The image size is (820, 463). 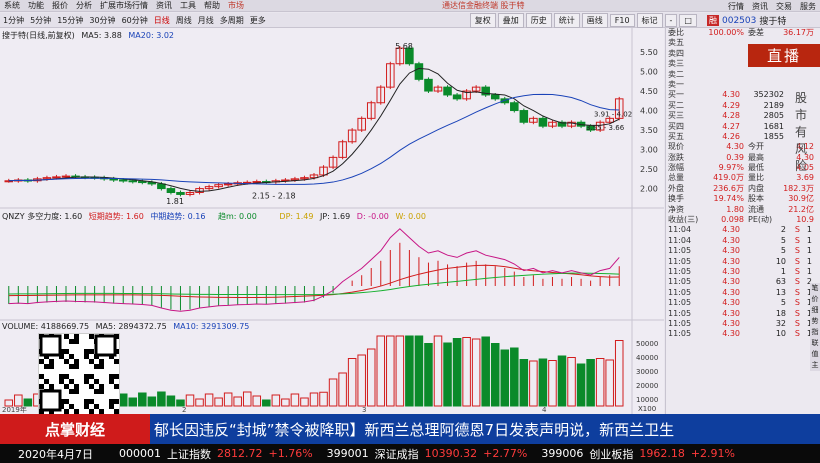 What do you see at coordinates (101, 35) in the screenshot?
I see `ma5-label: MA5: 3.88` at bounding box center [101, 35].